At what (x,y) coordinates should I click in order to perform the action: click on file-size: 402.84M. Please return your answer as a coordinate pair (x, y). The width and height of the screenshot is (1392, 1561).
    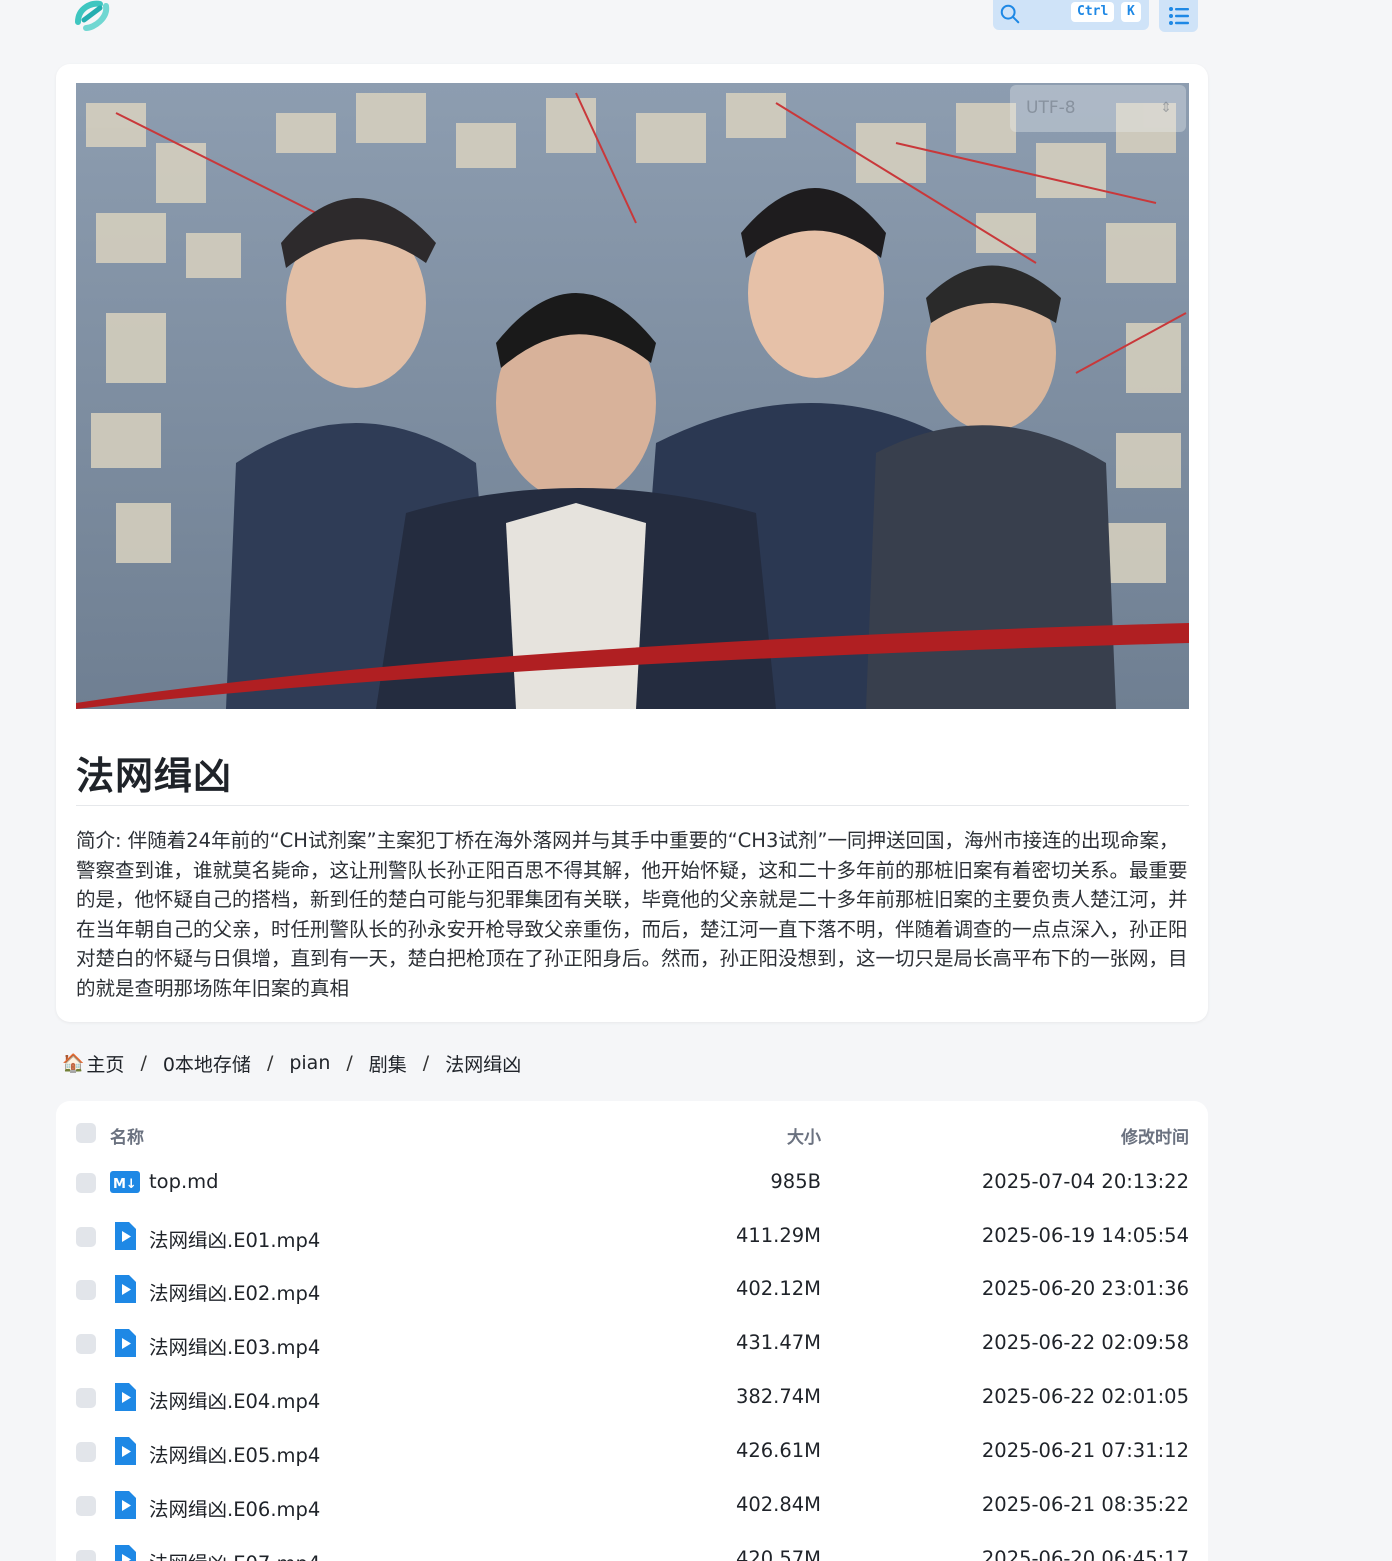
    Looking at the image, I should click on (778, 1504).